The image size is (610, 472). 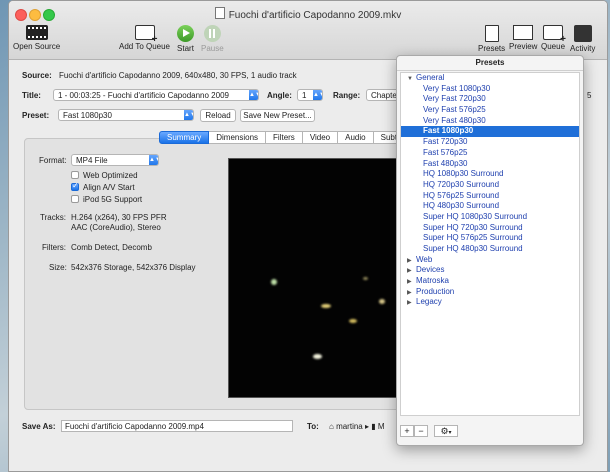 I want to click on queue-button: Queue, so click(x=553, y=38).